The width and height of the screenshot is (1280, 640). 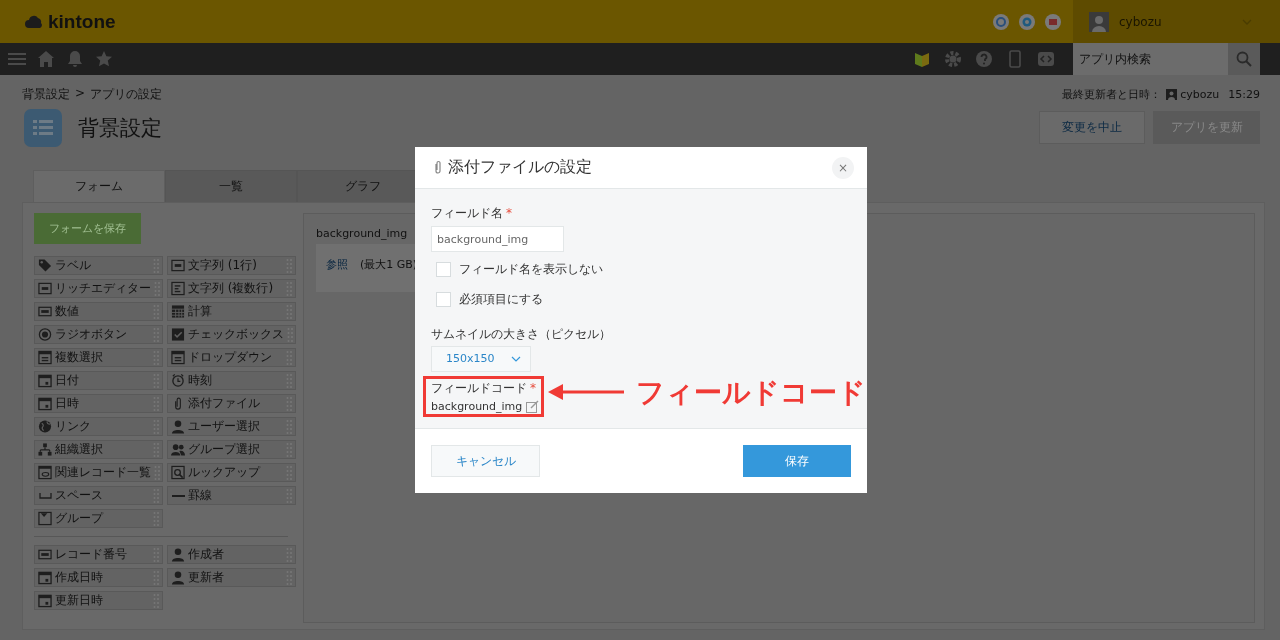 What do you see at coordinates (231, 495) in the screenshot?
I see `palette-item: 罫線` at bounding box center [231, 495].